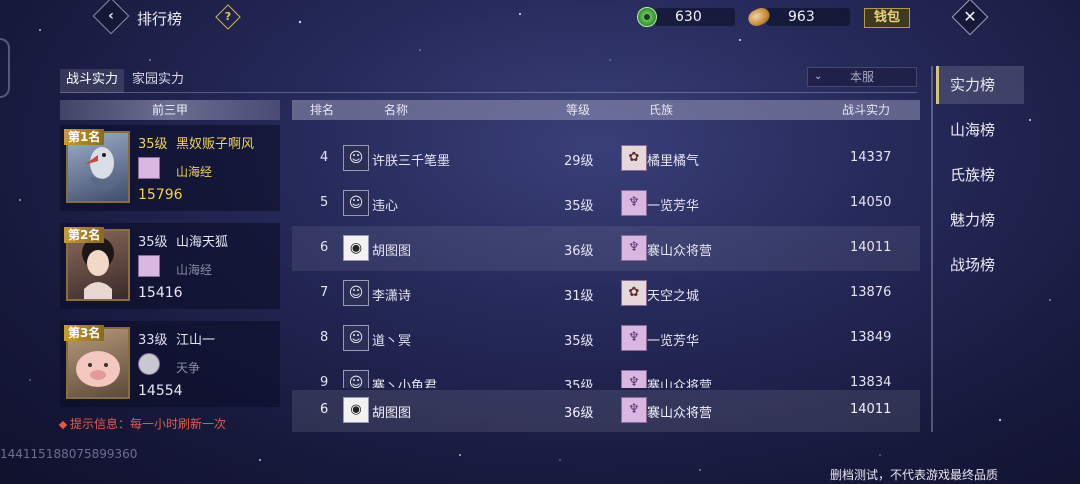 The image size is (1080, 484). I want to click on table-row: 8 ☺ 道丶冥 35级 ♆ 一览芳华 13849, so click(606, 338).